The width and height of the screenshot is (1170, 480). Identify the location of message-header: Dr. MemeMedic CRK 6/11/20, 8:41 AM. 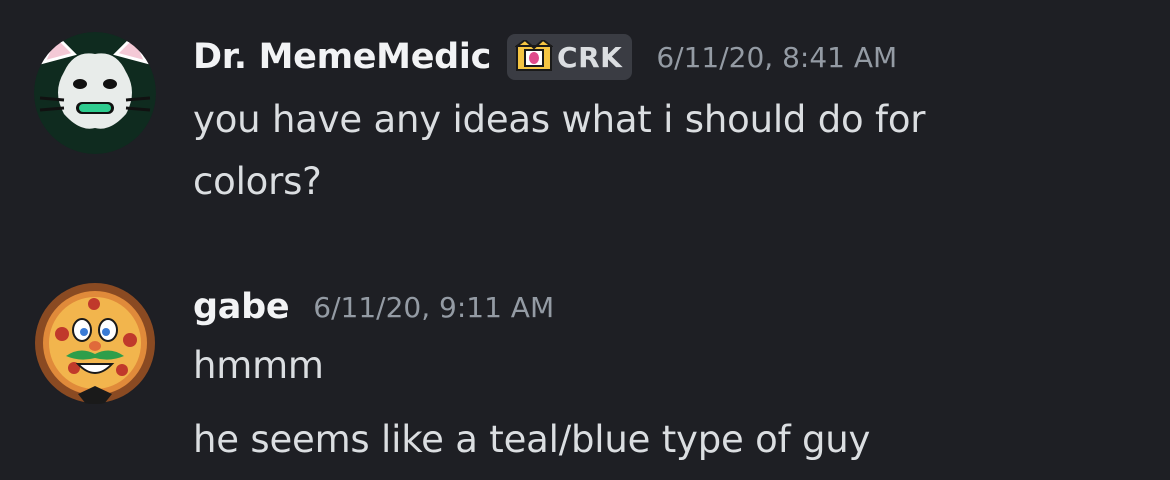
(545, 57).